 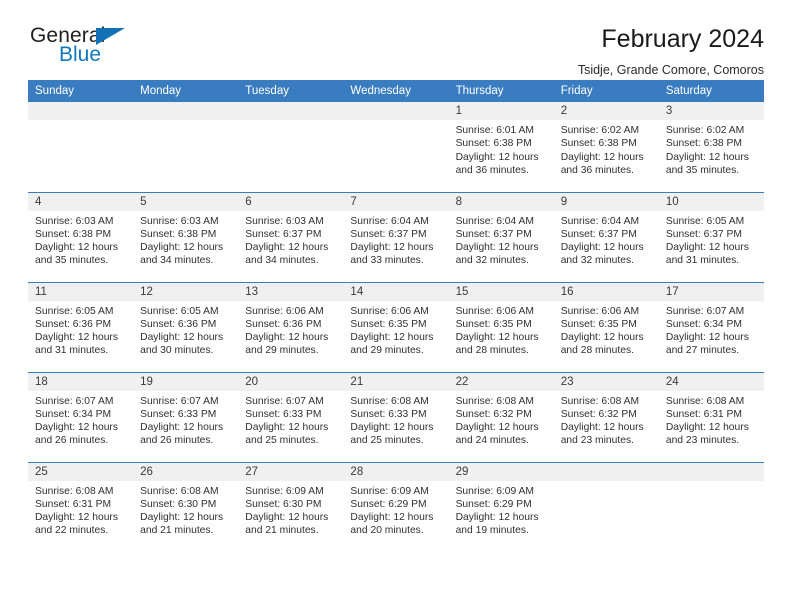 I want to click on day-number: 17, so click(x=711, y=291).